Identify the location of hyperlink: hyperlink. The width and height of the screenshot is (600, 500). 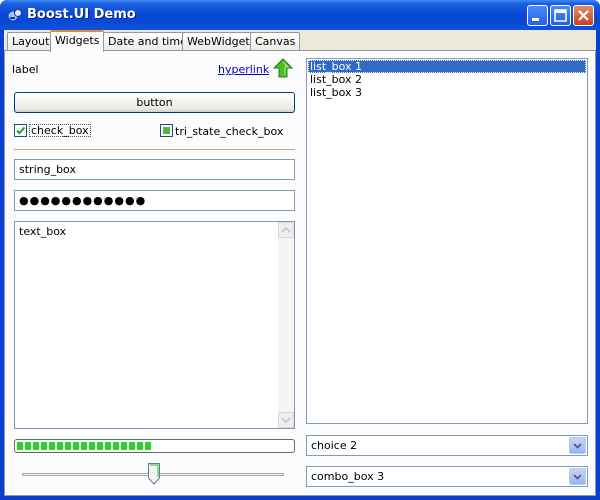
(243, 69).